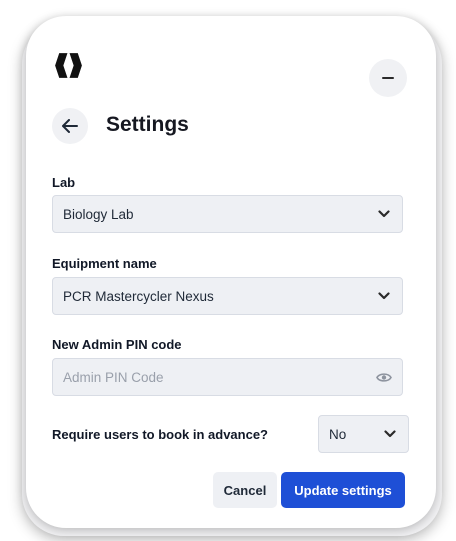 Image resolution: width=456 pixels, height=541 pixels. What do you see at coordinates (343, 490) in the screenshot?
I see `update-settings-button: Update settings` at bounding box center [343, 490].